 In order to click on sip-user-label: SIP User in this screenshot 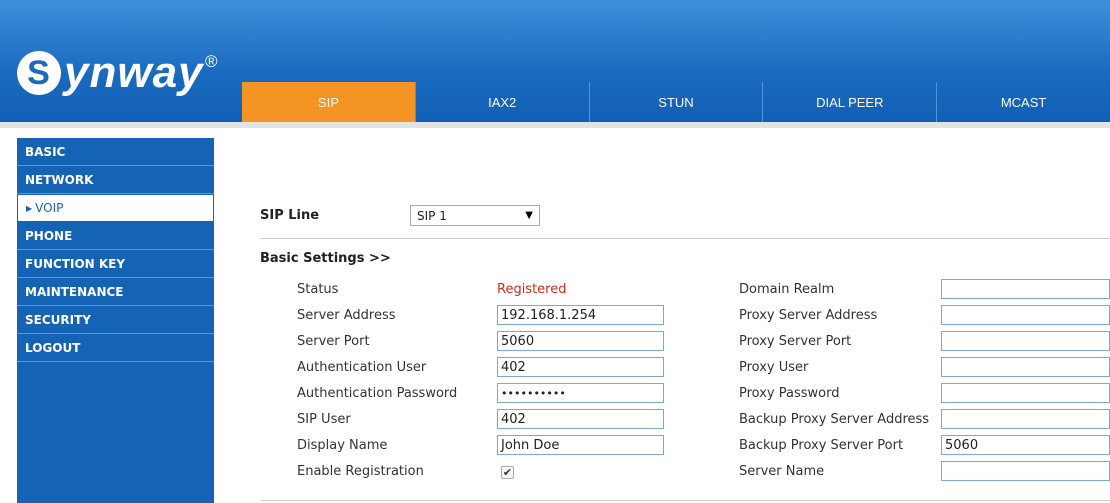, I will do `click(324, 419)`.